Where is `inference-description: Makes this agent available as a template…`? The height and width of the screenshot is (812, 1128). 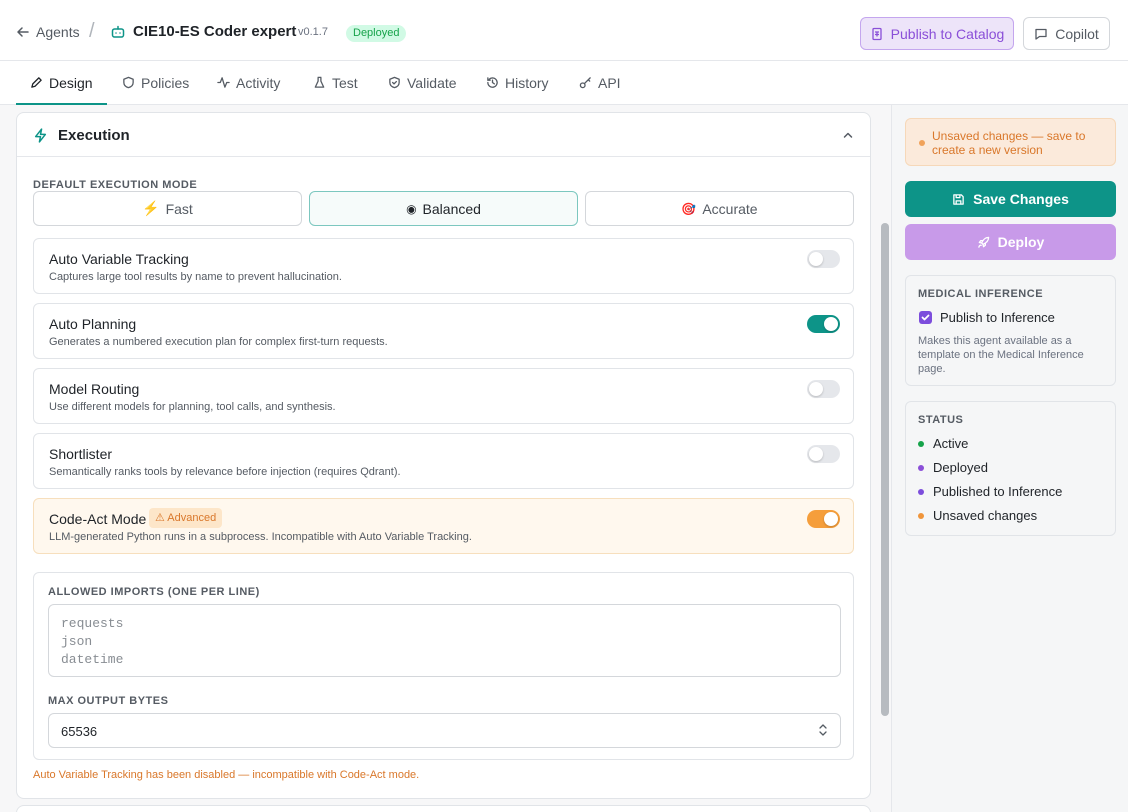
inference-description: Makes this agent available as a template… is located at coordinates (1001, 355).